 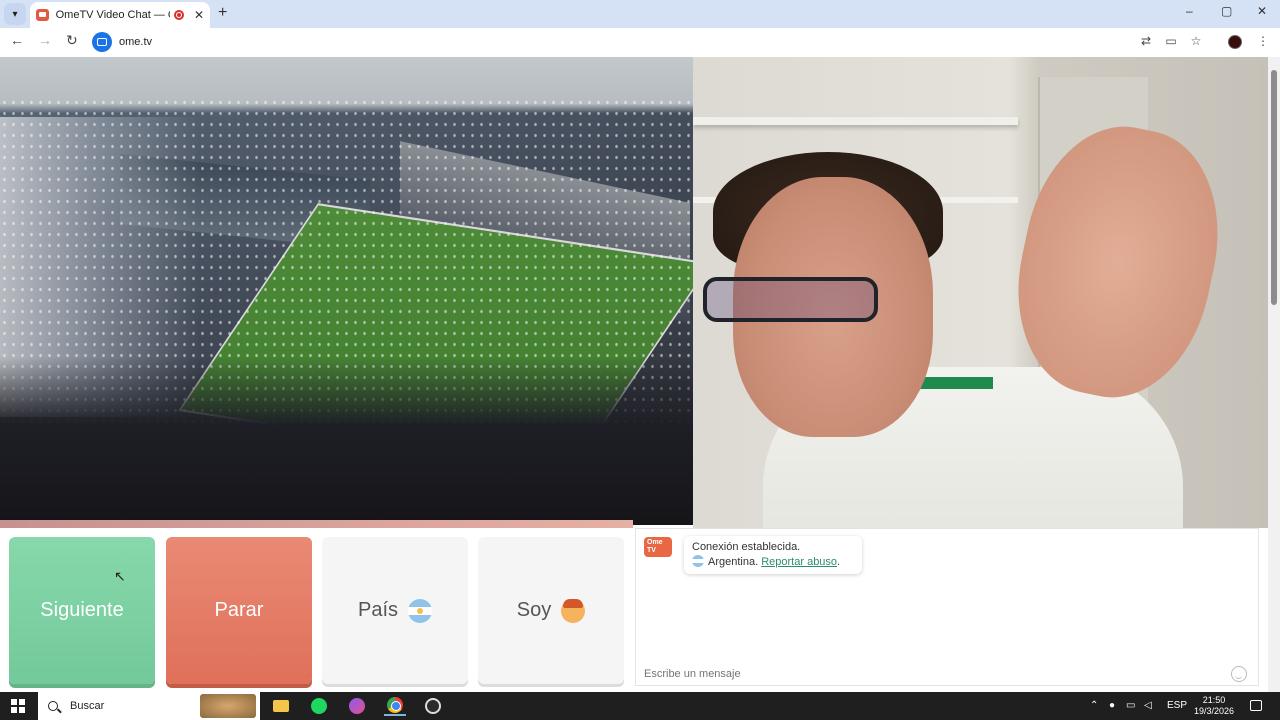 What do you see at coordinates (640, 706) in the screenshot?
I see `windows-taskbar: Buscar ⌃ ● ▭ ◁ ESP 21:50 19/3/2026` at bounding box center [640, 706].